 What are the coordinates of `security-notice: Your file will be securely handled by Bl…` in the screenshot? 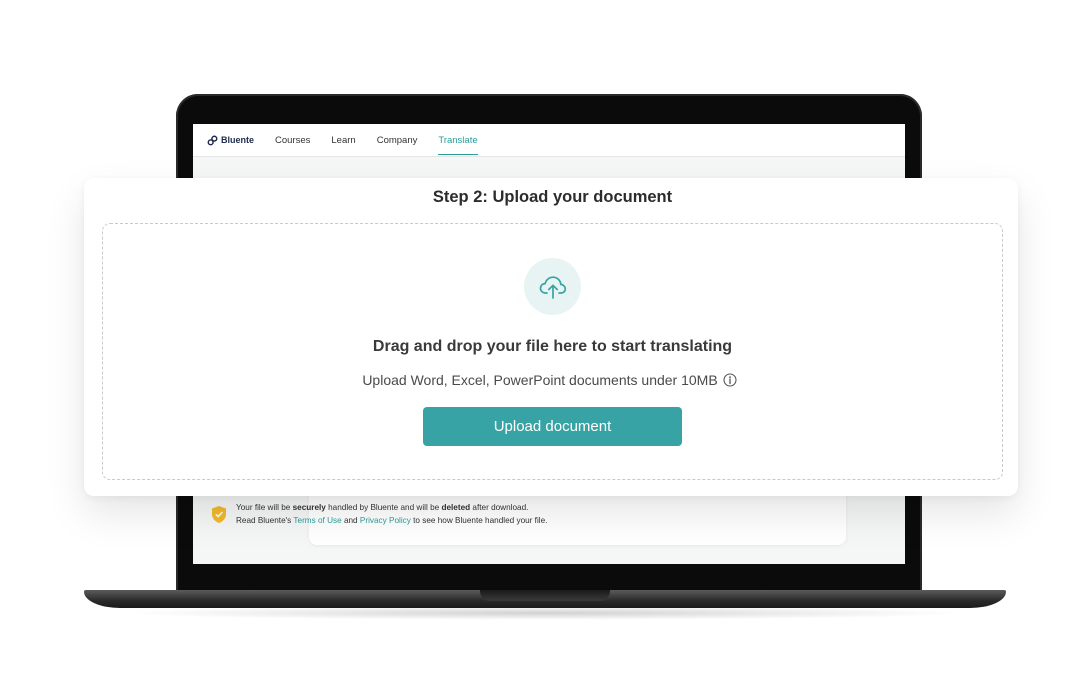 It's located at (379, 514).